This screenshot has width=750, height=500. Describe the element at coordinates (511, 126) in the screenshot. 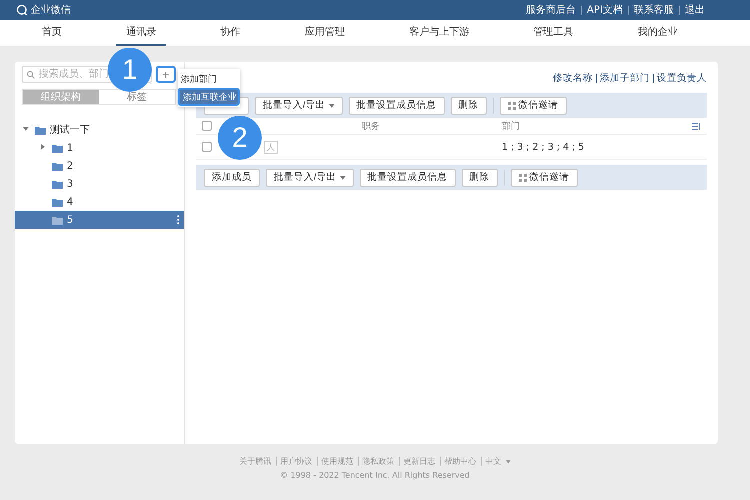

I see `column-header: 部门` at that location.